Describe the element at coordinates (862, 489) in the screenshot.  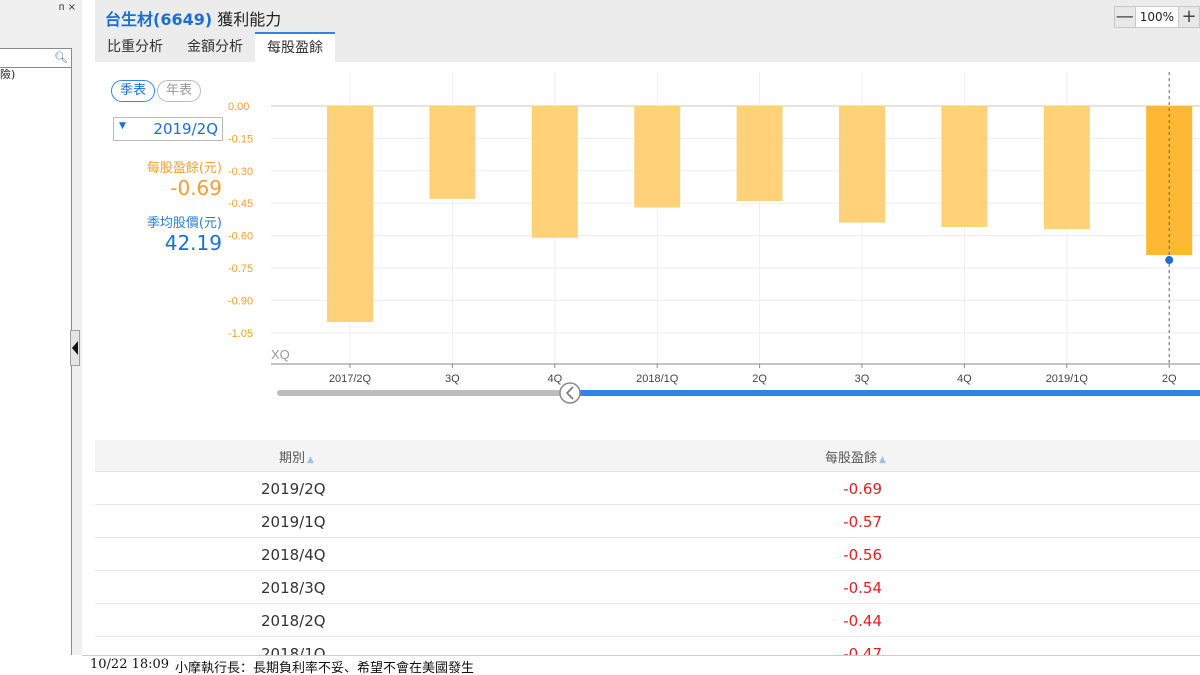
I see `cell-eps: -0.69` at that location.